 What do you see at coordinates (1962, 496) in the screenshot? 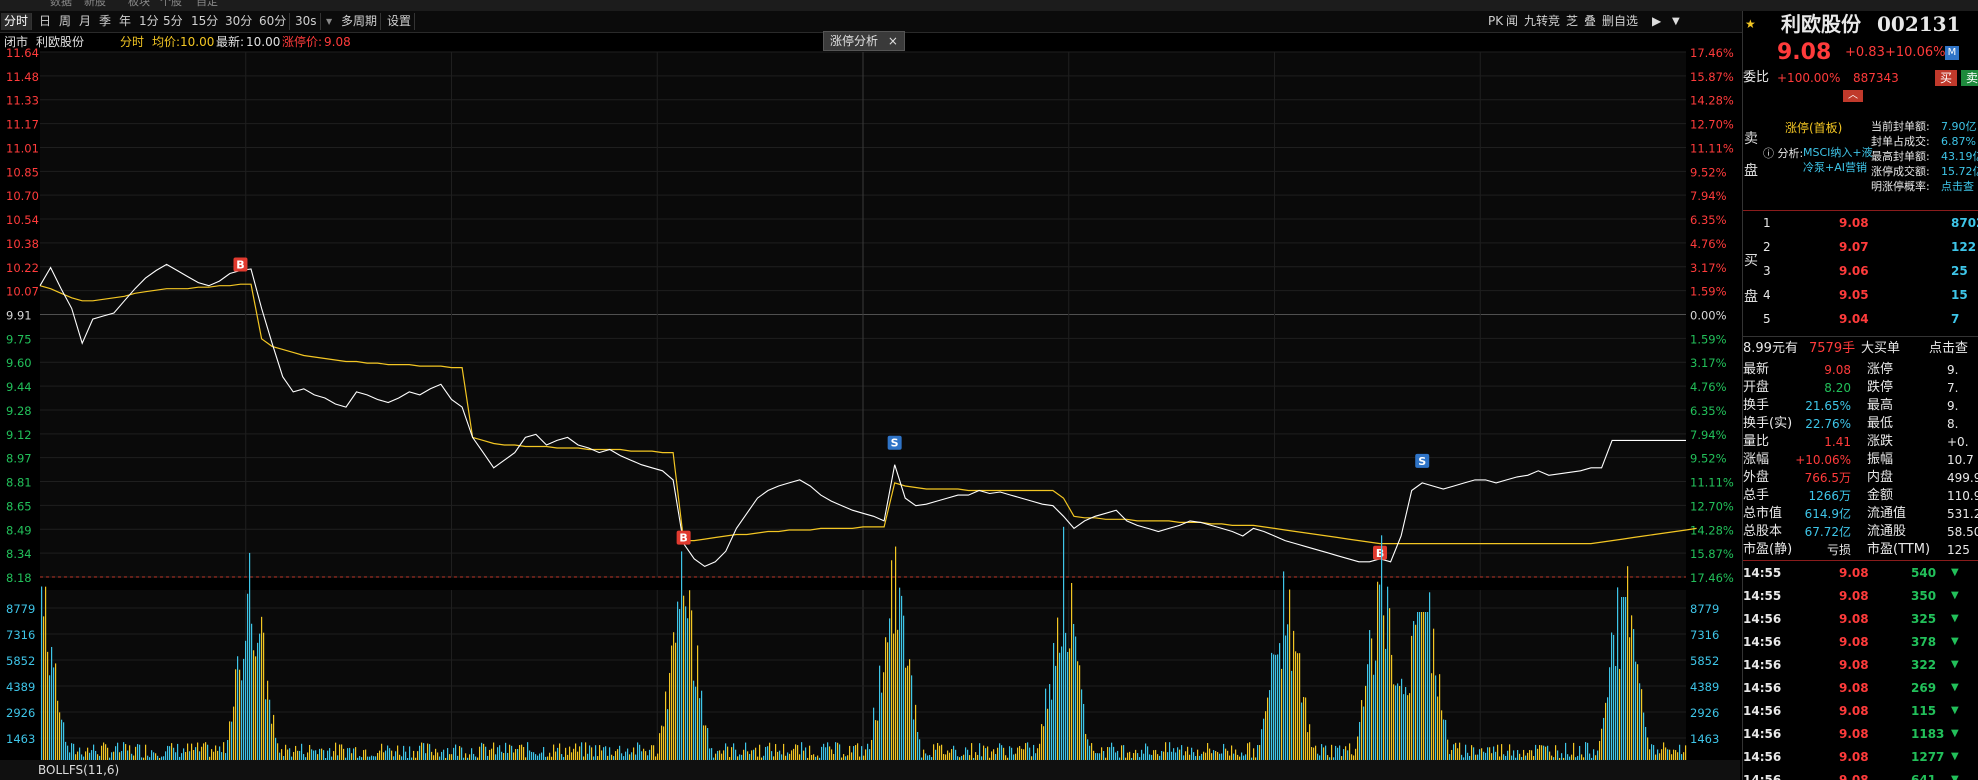
I see `stat-value: 110.9` at bounding box center [1962, 496].